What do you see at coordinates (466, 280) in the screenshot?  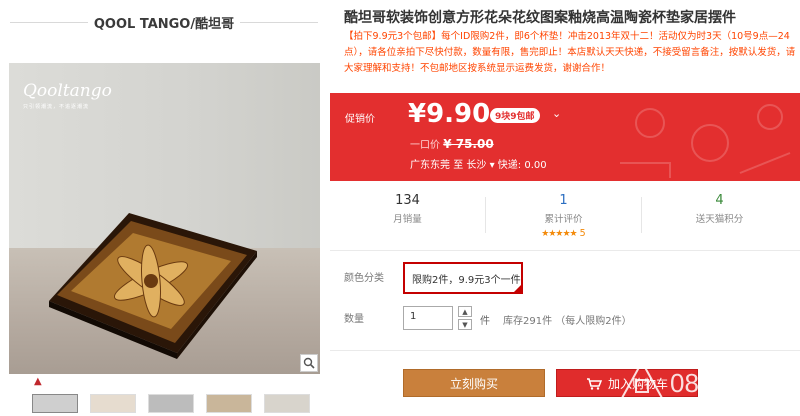 I see `sku-option-label: 限购2件，9.9元3个一件` at bounding box center [466, 280].